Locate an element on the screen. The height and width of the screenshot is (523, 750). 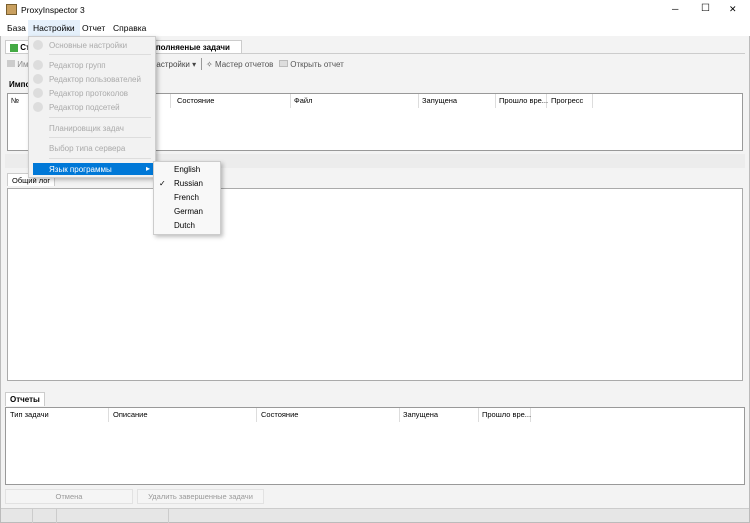
wrench-icon is located at coordinates (38, 45).